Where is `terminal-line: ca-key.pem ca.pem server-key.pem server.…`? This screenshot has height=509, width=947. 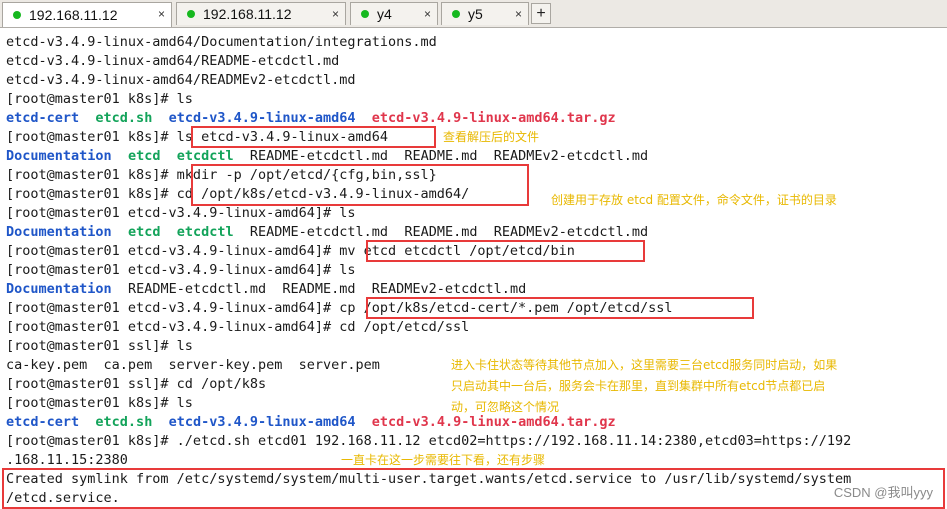 terminal-line: ca-key.pem ca.pem server-key.pem server.… is located at coordinates (193, 365).